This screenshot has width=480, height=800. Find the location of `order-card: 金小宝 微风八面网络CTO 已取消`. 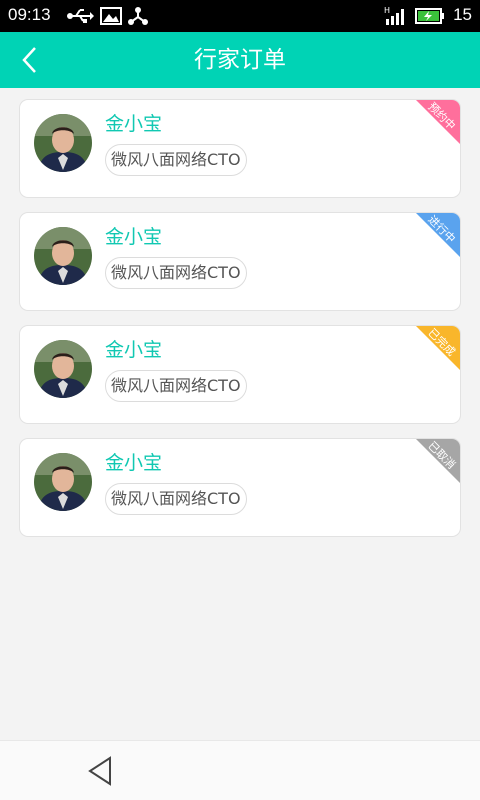

order-card: 金小宝 微风八面网络CTO 已取消 is located at coordinates (240, 487).